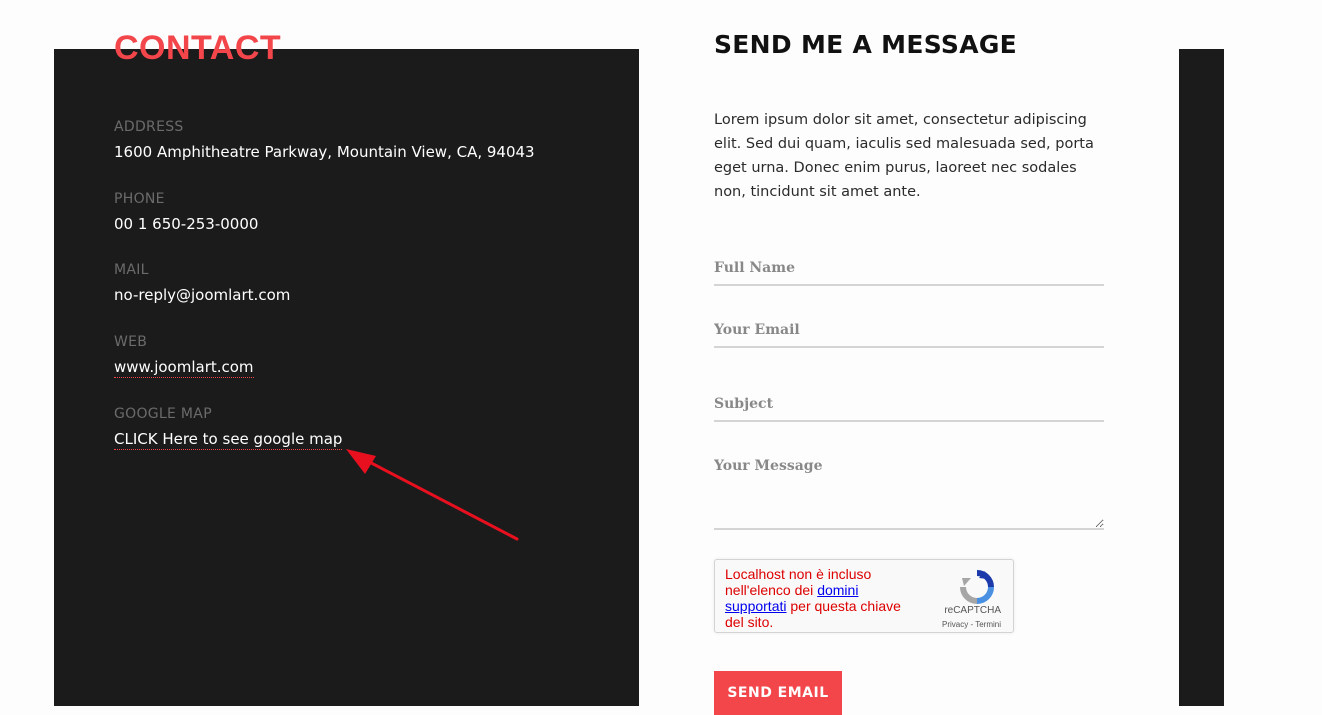 The height and width of the screenshot is (715, 1322). Describe the element at coordinates (198, 48) in the screenshot. I see `contact-title: CONTACT` at that location.